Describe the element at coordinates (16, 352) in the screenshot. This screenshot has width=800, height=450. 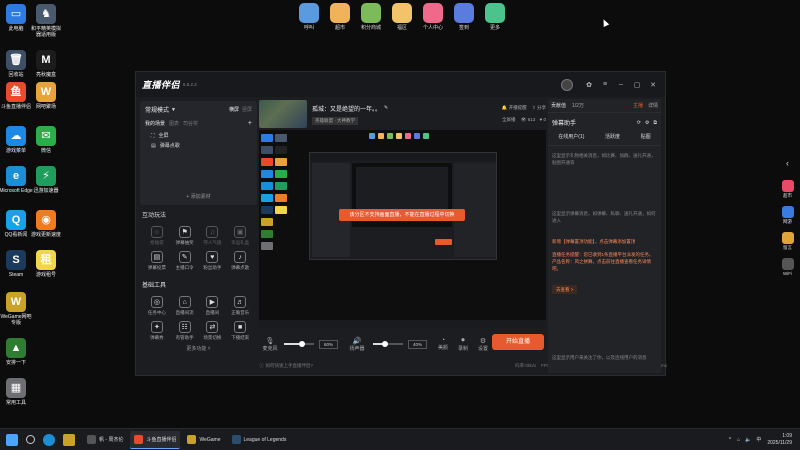
I see `desktop-icon-ann-yixia: ▲ 安排一下` at that location.